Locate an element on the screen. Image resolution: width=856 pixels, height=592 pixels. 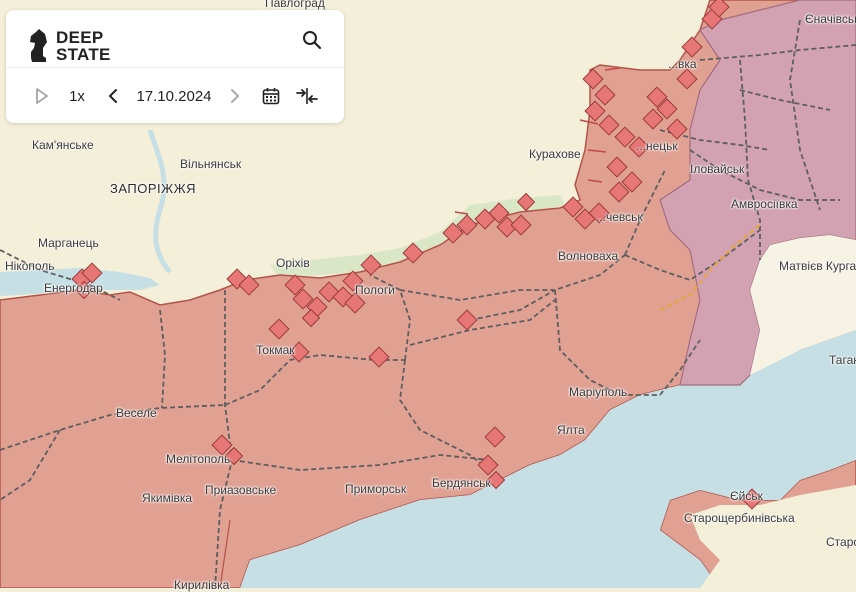
knight-logo-icon is located at coordinates (38, 45).